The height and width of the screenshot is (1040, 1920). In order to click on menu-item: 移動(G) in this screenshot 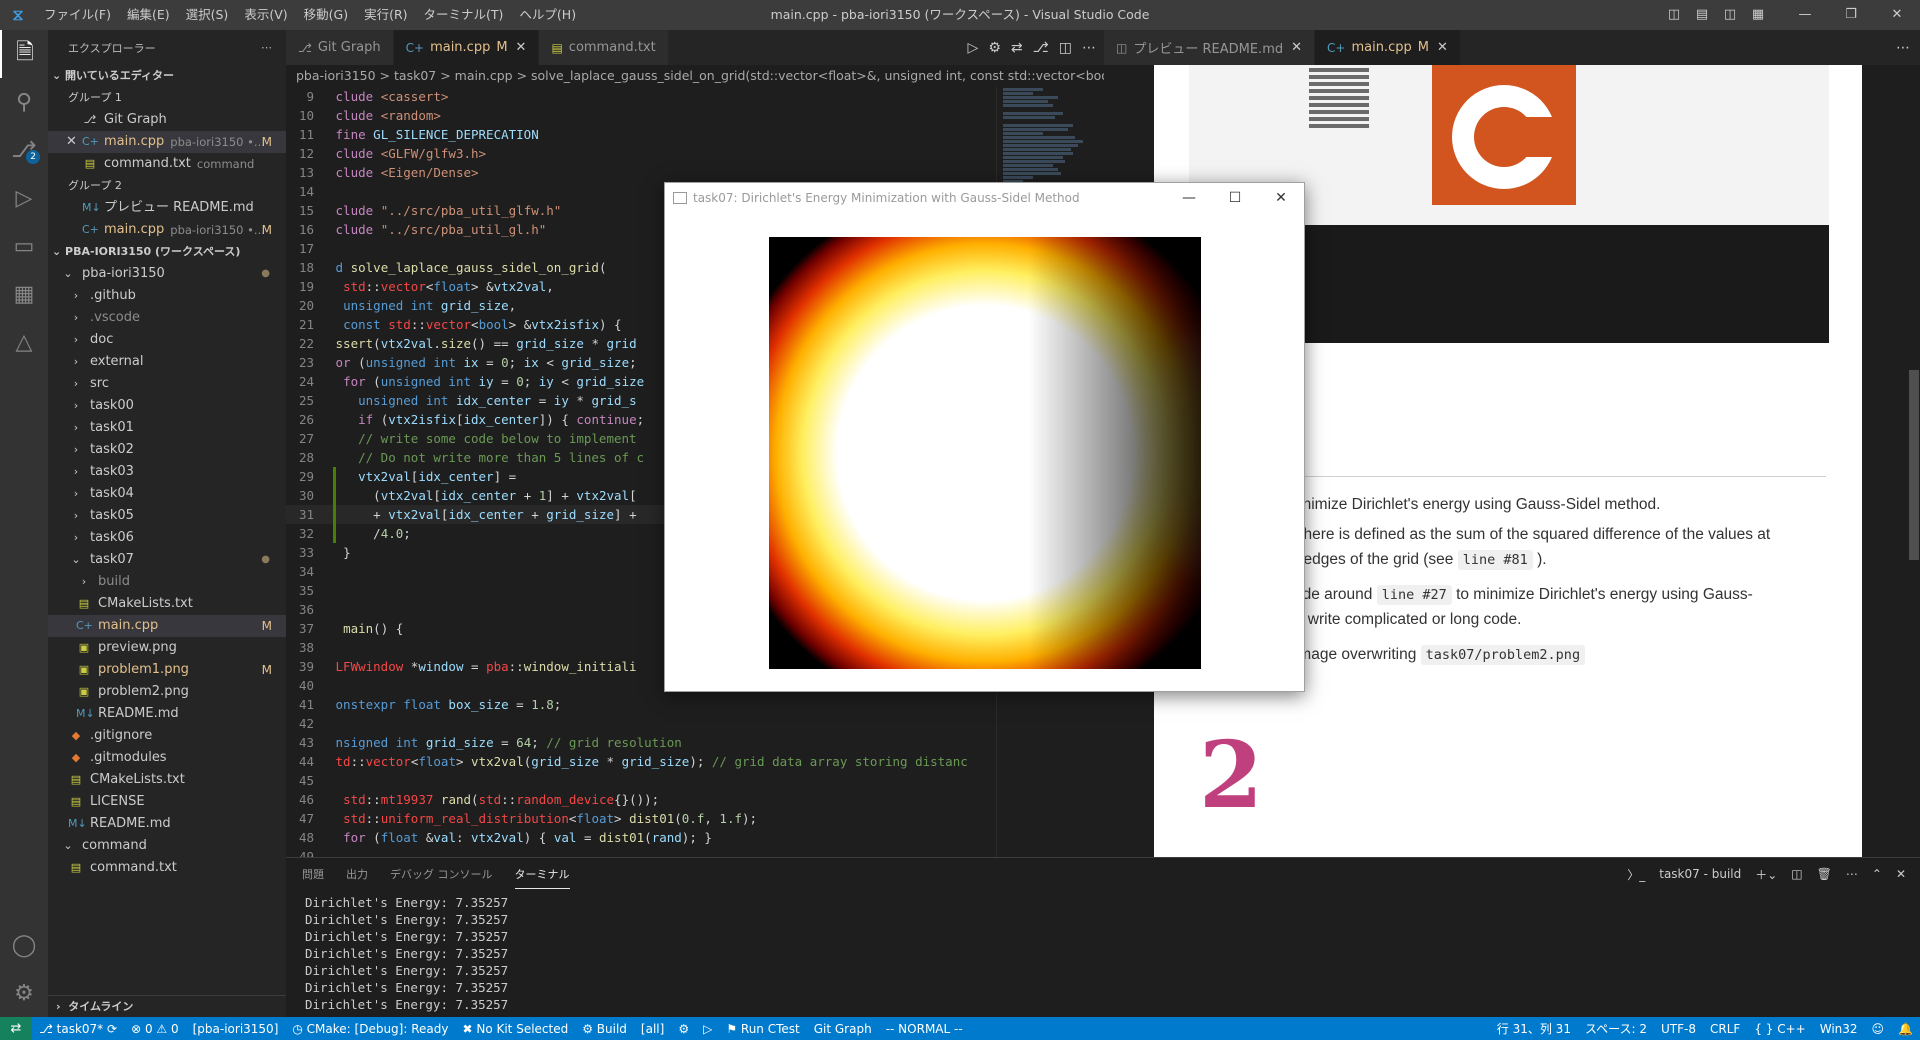, I will do `click(326, 15)`.